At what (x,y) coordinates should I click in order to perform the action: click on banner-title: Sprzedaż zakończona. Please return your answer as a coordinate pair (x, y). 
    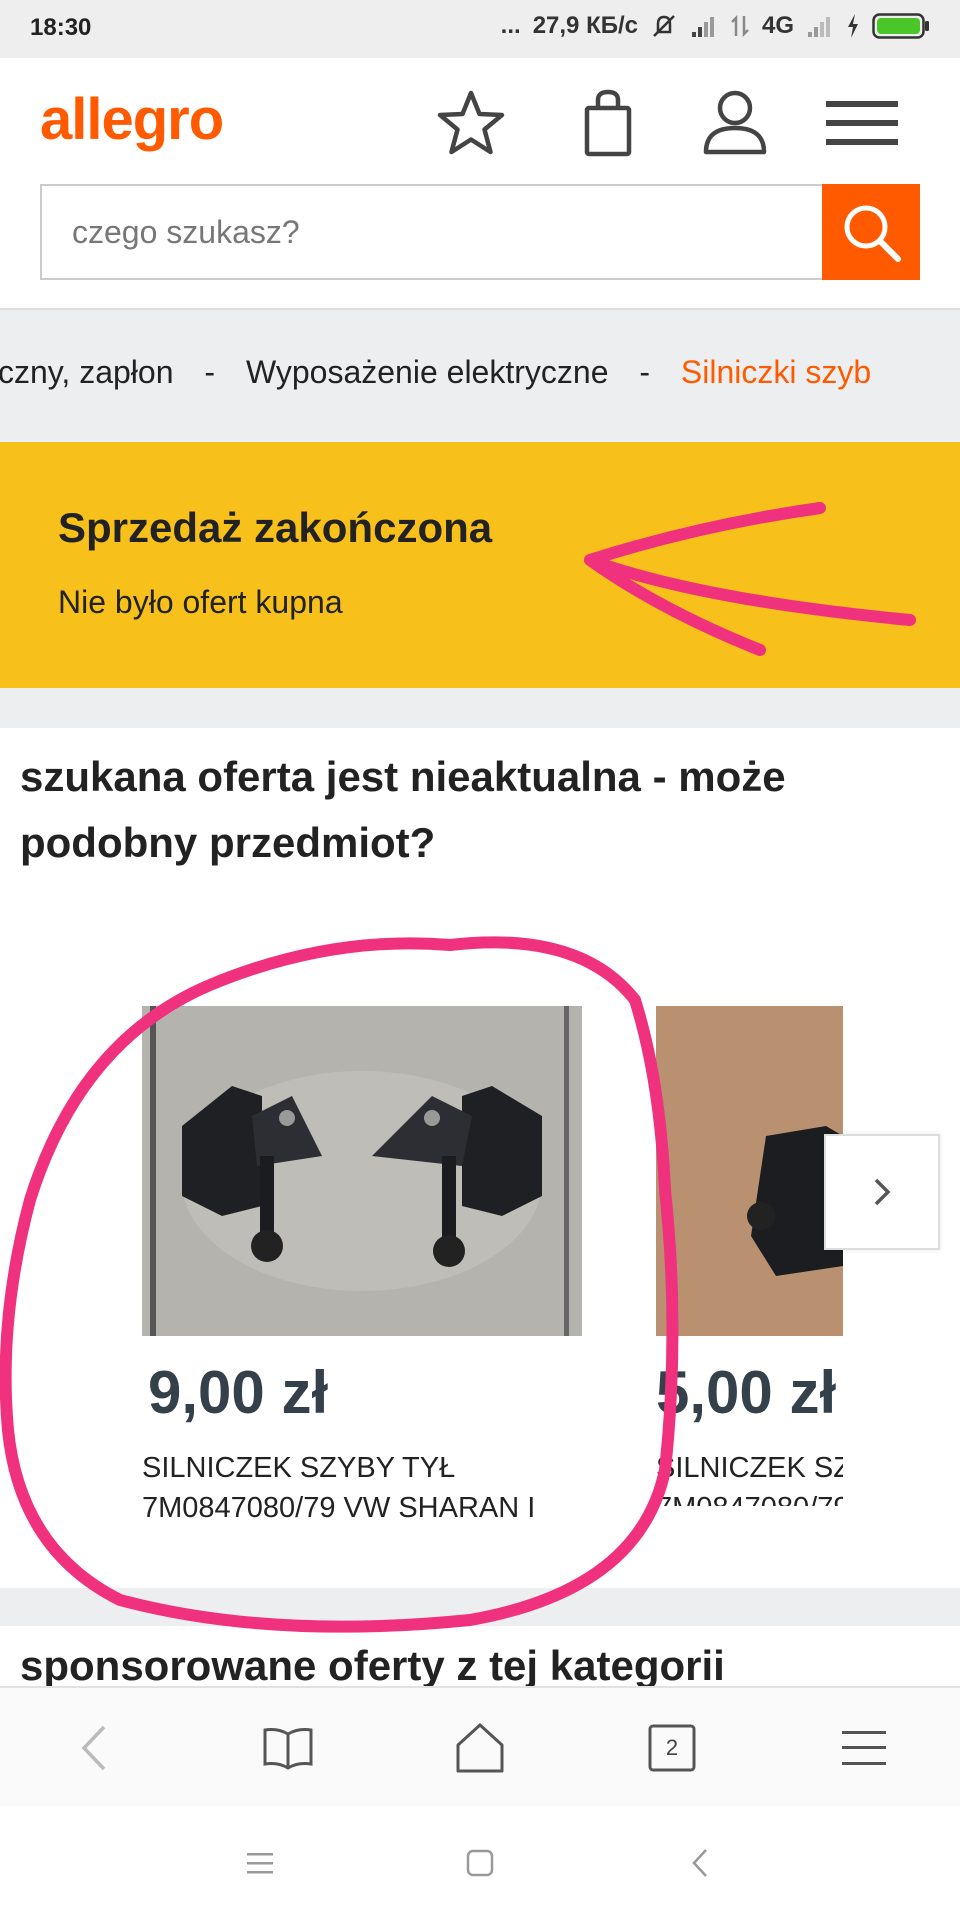
    Looking at the image, I should click on (275, 527).